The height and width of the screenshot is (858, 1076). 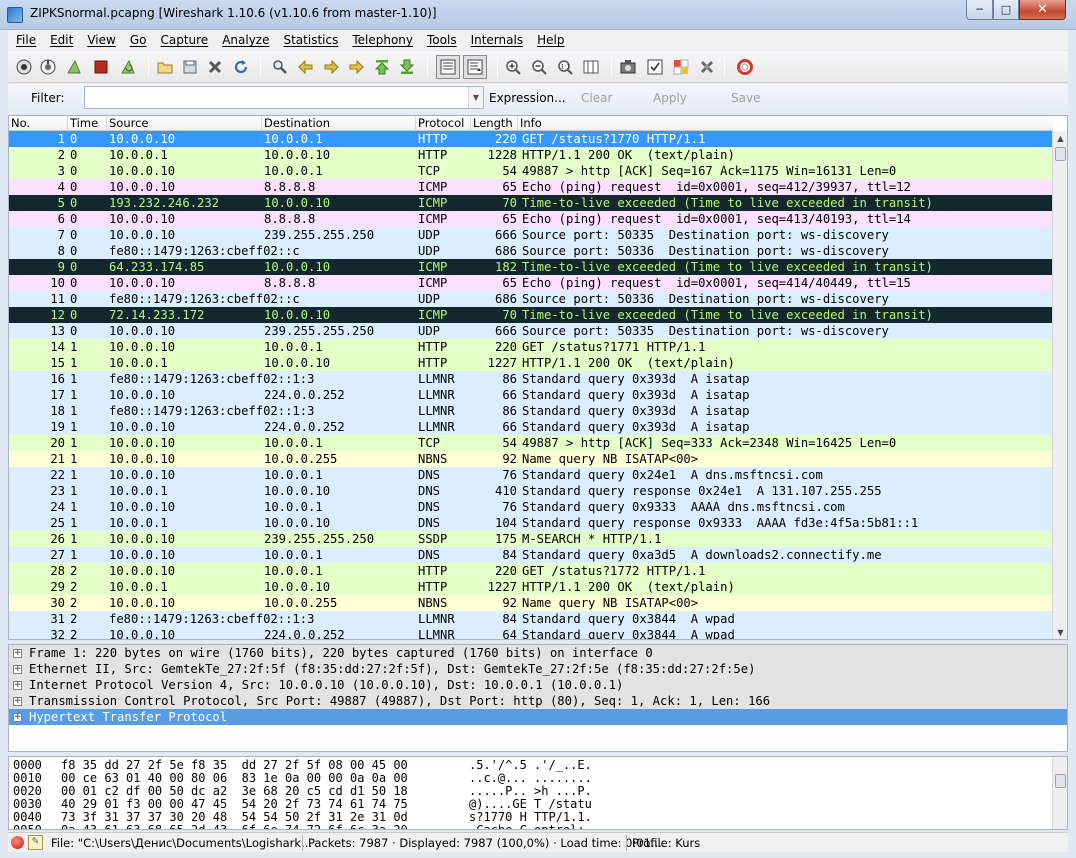 What do you see at coordinates (475, 67) in the screenshot?
I see `auto-scroll-icon` at bounding box center [475, 67].